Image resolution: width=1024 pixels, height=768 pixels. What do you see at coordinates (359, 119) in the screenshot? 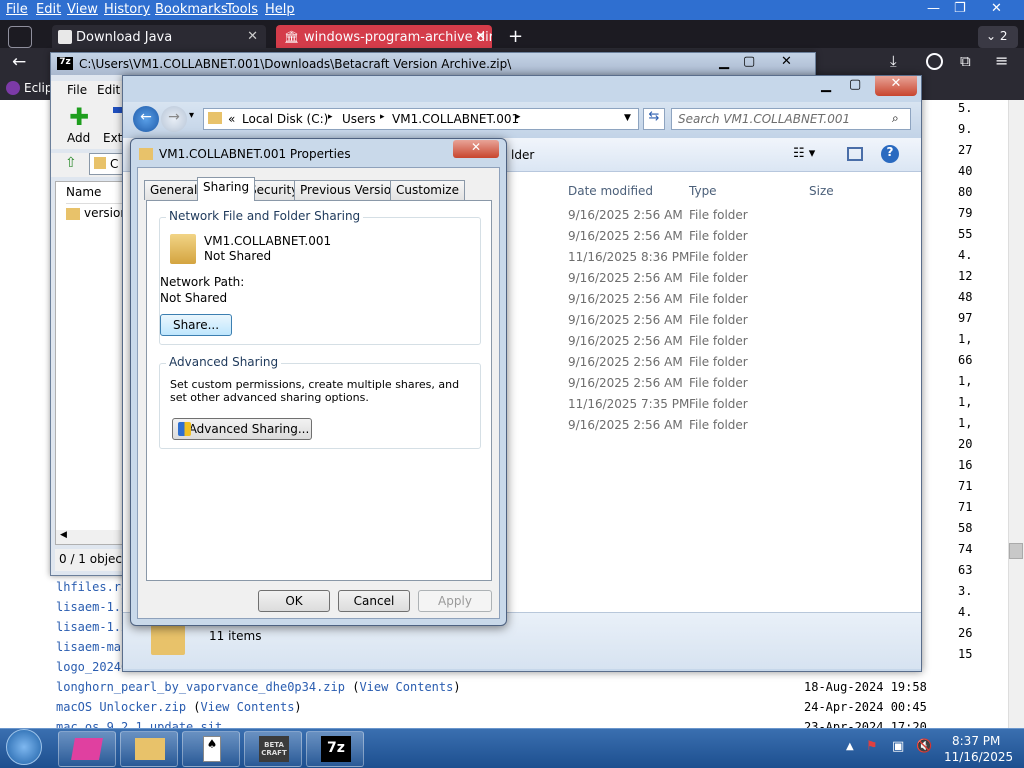
I see `breadcrumb-users: Users` at bounding box center [359, 119].